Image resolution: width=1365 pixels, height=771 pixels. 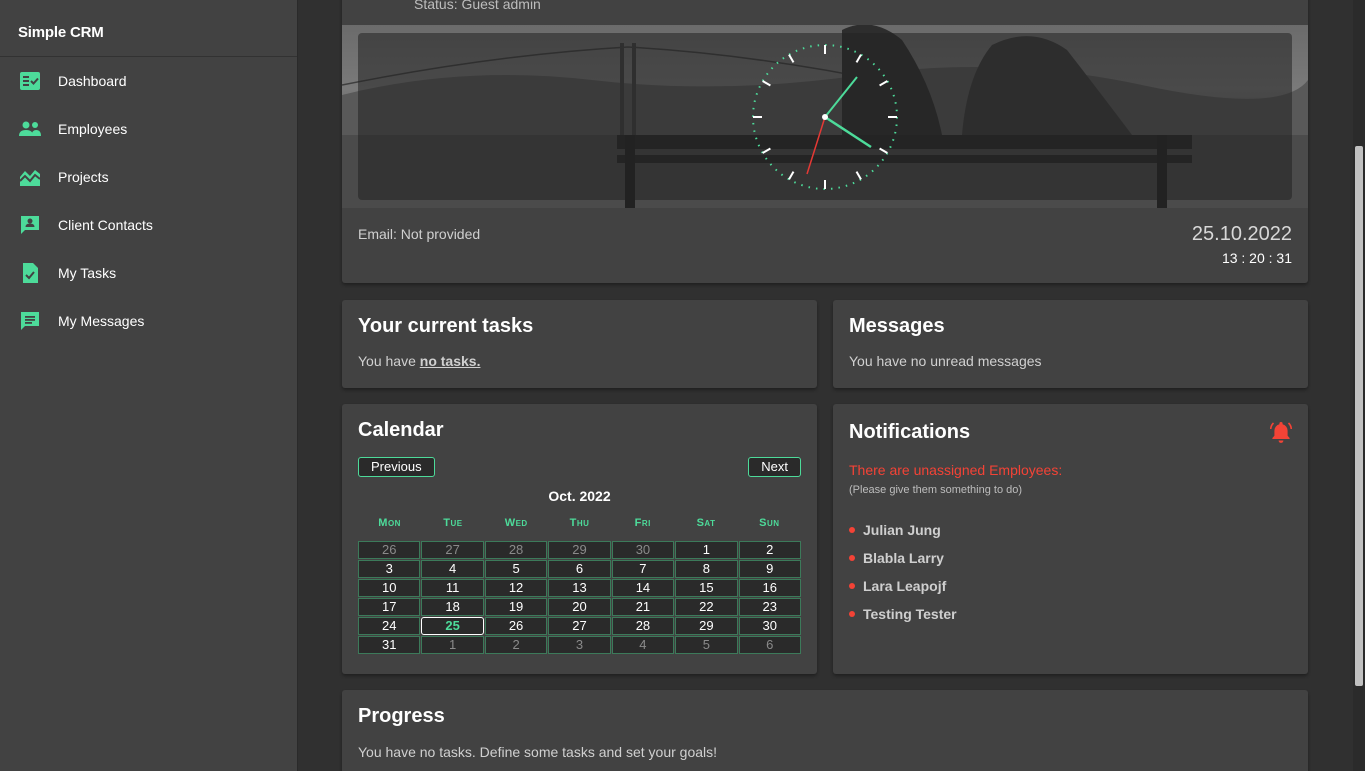 I want to click on analog-clock, so click(x=825, y=117).